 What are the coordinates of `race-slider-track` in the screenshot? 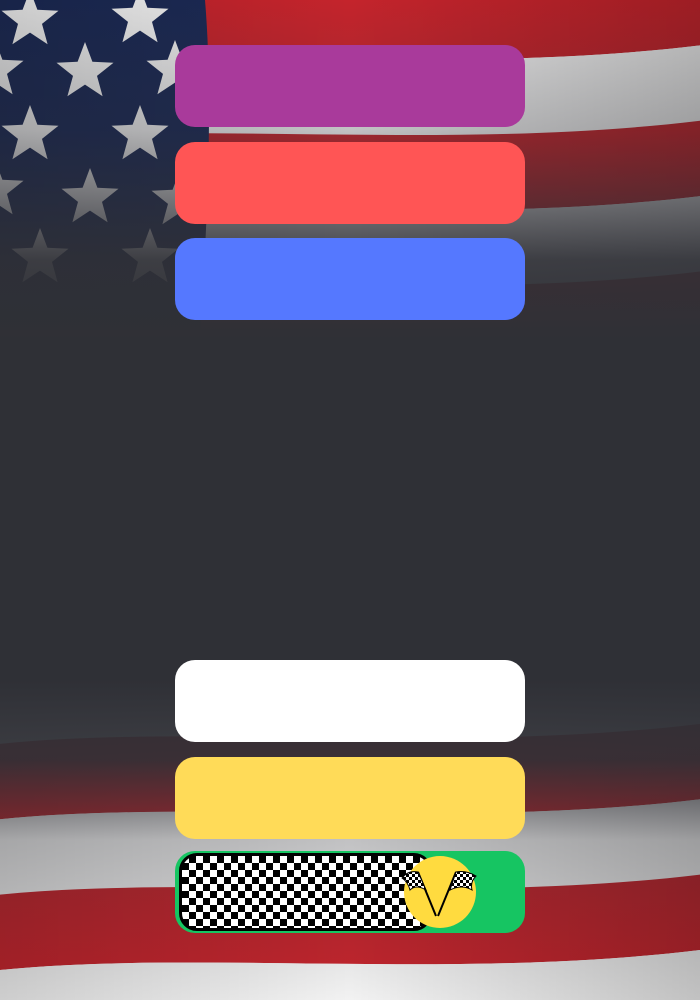 It's located at (350, 892).